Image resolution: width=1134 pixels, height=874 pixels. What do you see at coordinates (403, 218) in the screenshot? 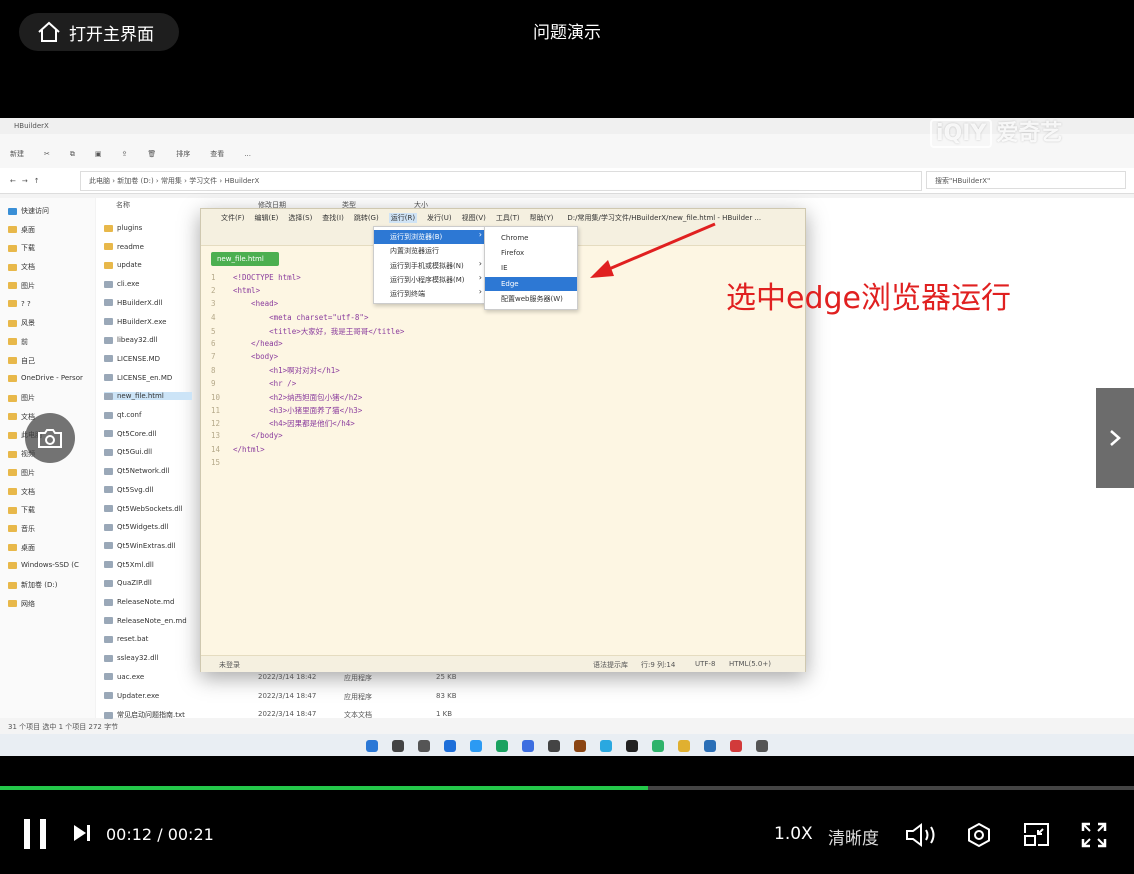
I see `menu-5: 运行(R)` at bounding box center [403, 218].